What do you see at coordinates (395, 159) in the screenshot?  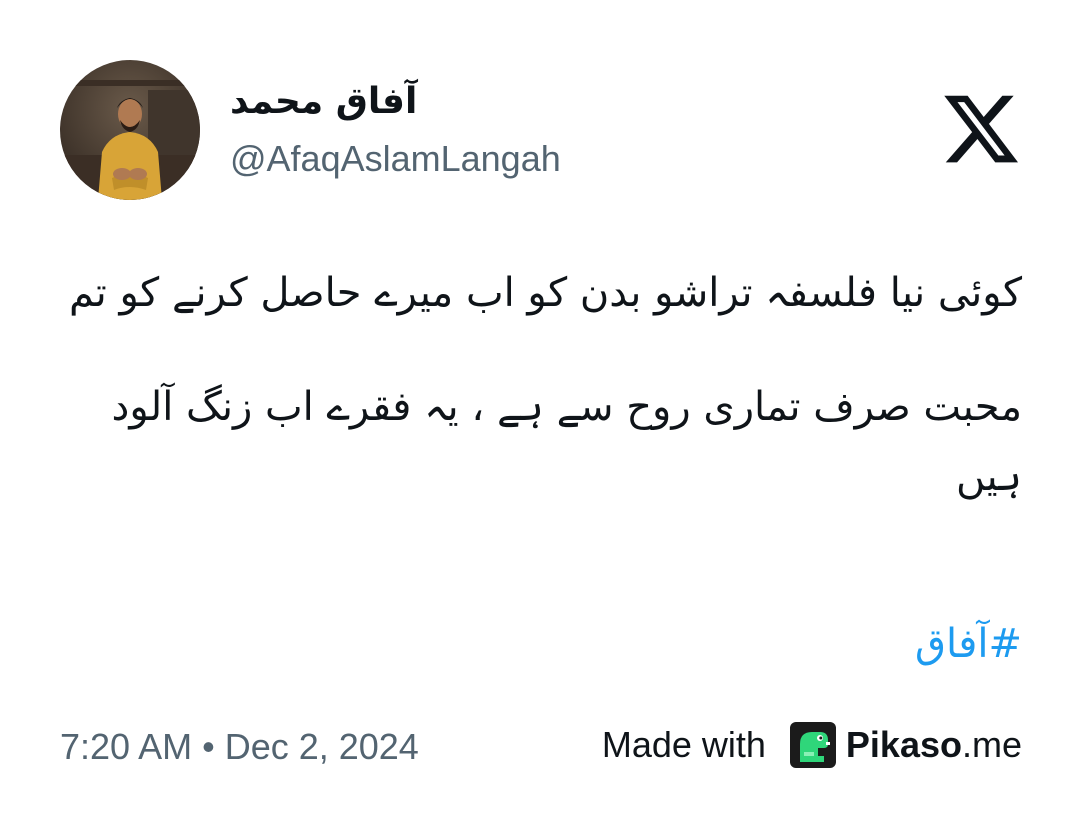 I see `author-handle: @AfaqAslamLangah` at bounding box center [395, 159].